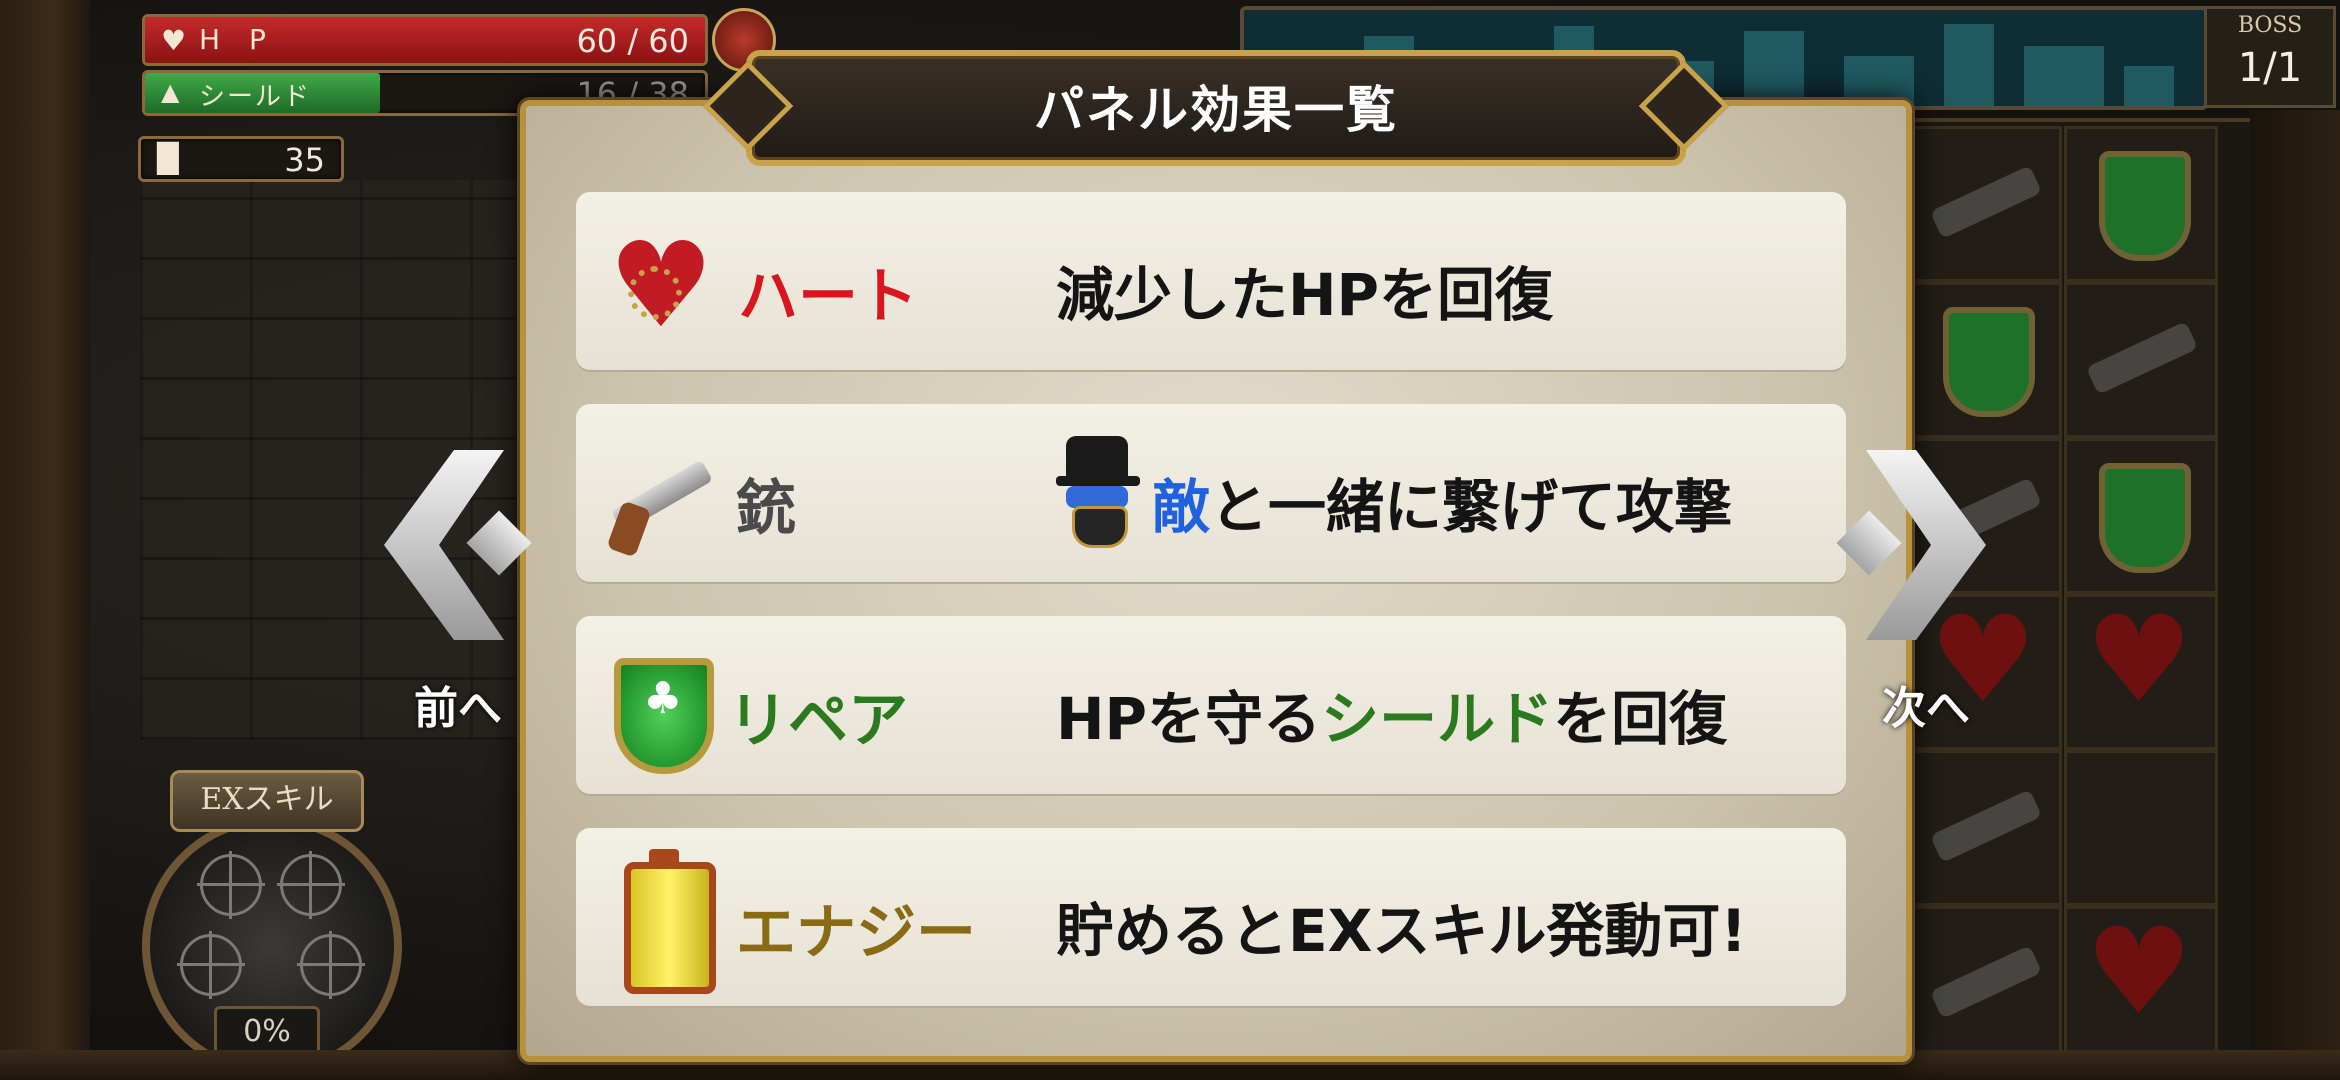  What do you see at coordinates (458, 545) in the screenshot?
I see `prev-page-button` at bounding box center [458, 545].